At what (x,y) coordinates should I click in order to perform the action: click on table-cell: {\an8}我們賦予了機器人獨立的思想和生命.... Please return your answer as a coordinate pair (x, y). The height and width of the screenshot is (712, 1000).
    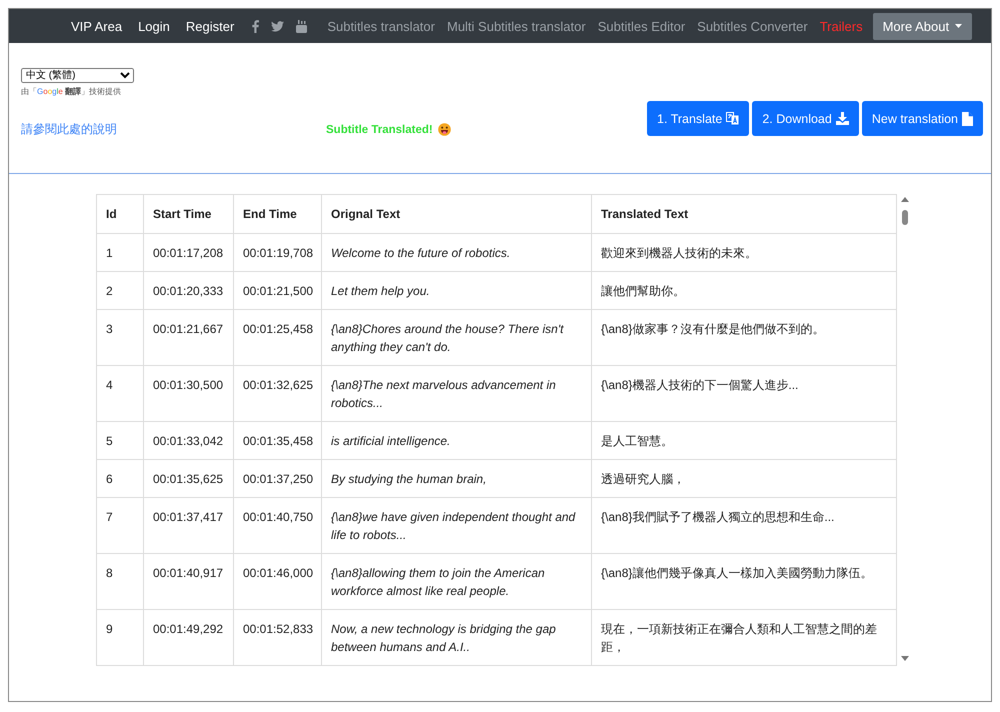
    Looking at the image, I should click on (744, 526).